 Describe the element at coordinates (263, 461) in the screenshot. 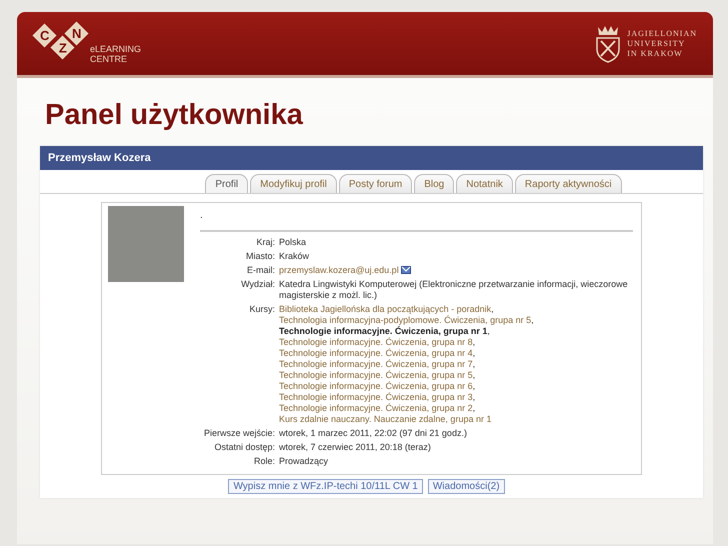

I see `field-label: Role:` at that location.